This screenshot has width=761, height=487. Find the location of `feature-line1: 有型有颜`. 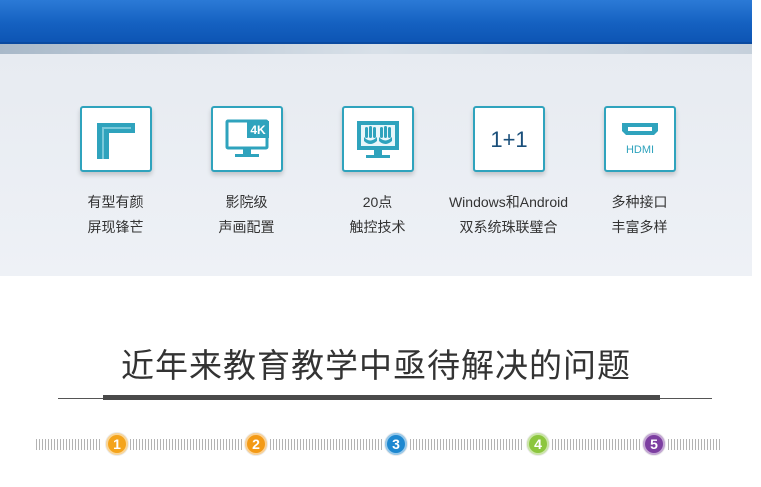

feature-line1: 有型有颜 is located at coordinates (115, 202).